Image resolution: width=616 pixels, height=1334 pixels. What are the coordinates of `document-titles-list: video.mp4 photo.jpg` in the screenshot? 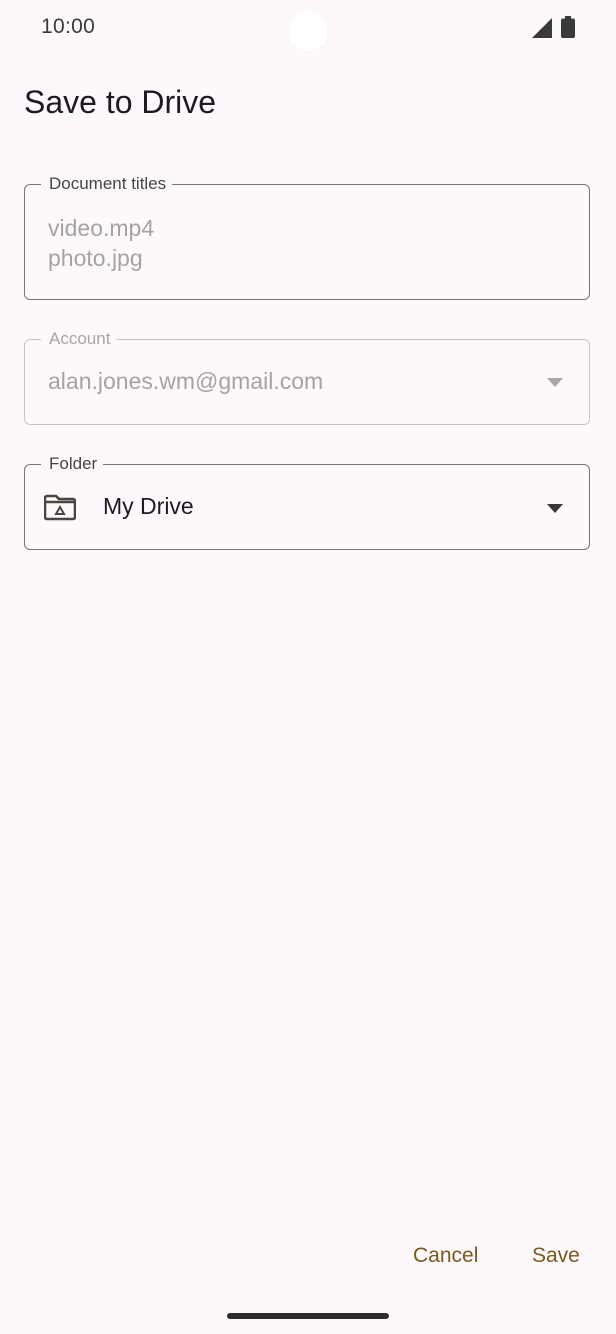 It's located at (101, 243).